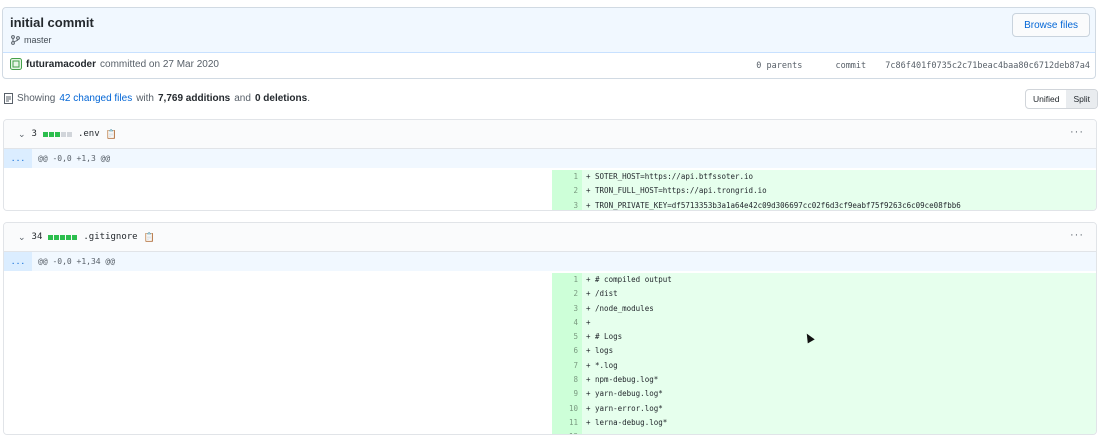 This screenshot has width=1100, height=435. Describe the element at coordinates (145, 98) in the screenshot. I see `summary-with: with` at that location.